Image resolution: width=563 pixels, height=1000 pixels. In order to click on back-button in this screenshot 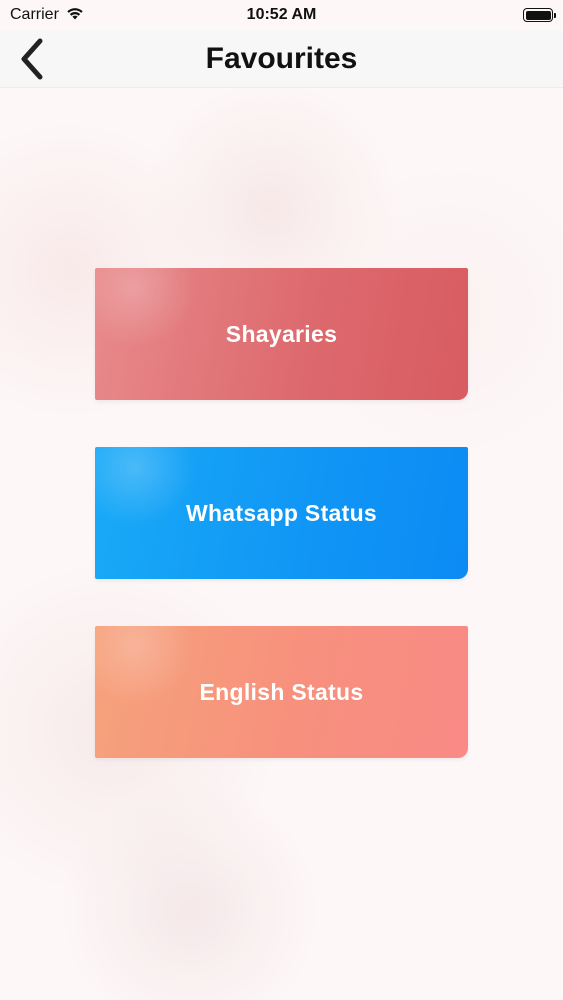, I will do `click(32, 59)`.